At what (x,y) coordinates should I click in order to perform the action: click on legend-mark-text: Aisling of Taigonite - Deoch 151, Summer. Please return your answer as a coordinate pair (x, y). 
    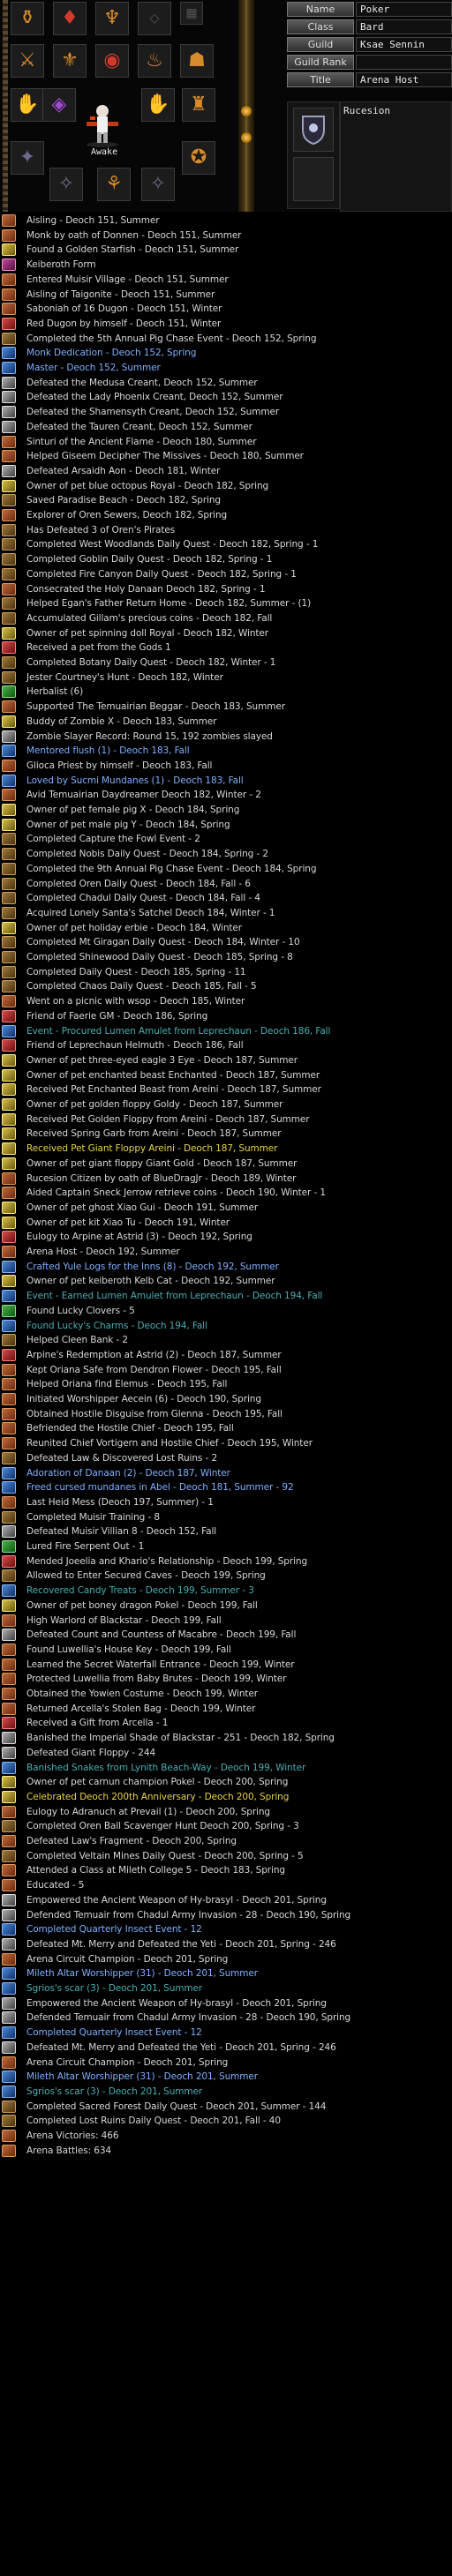
    Looking at the image, I should click on (120, 294).